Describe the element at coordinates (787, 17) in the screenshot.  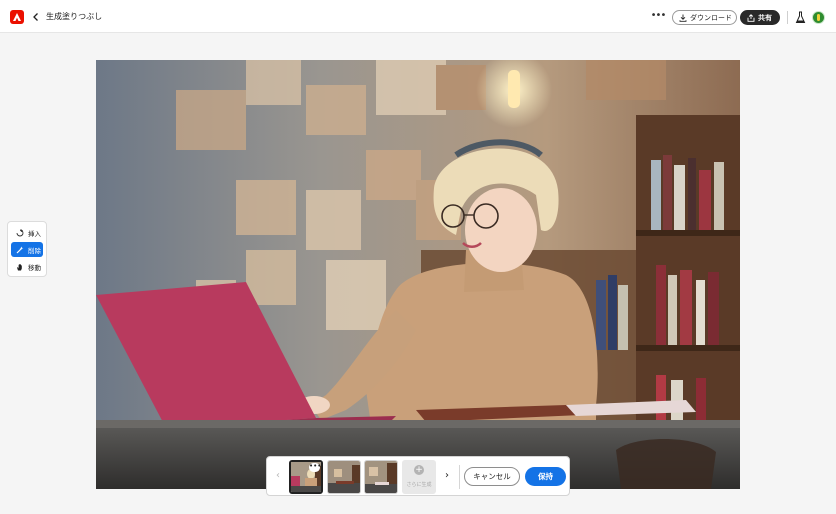
I see `header-divider` at that location.